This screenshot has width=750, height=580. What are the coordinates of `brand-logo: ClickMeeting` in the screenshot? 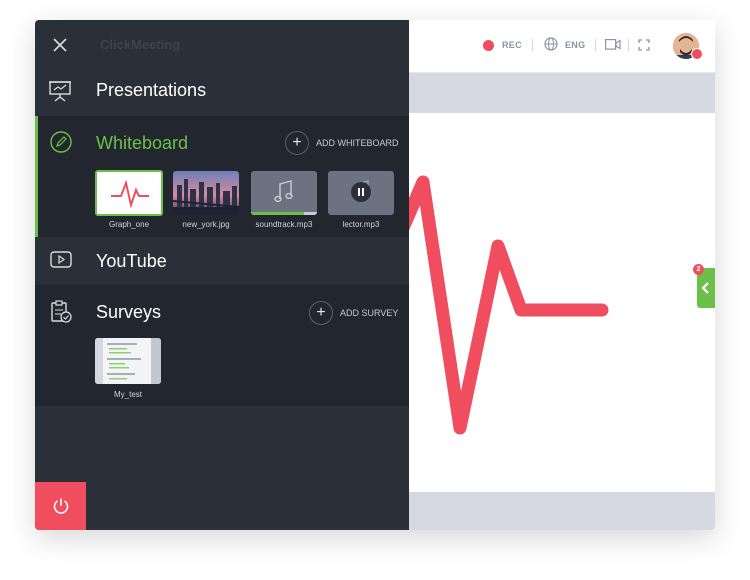 It's located at (140, 44).